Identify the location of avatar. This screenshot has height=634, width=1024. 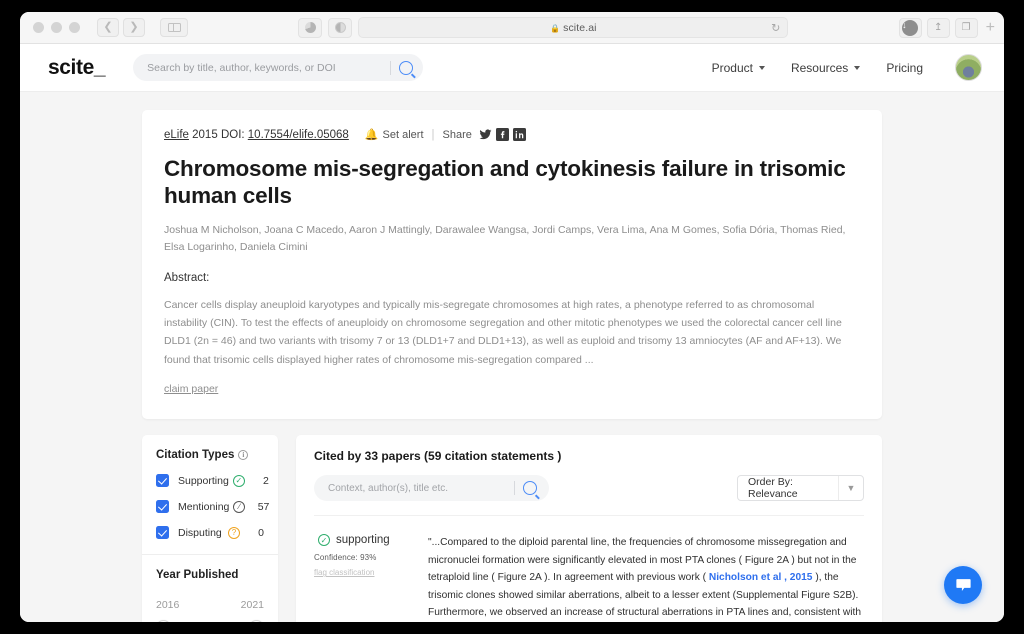
(968, 67).